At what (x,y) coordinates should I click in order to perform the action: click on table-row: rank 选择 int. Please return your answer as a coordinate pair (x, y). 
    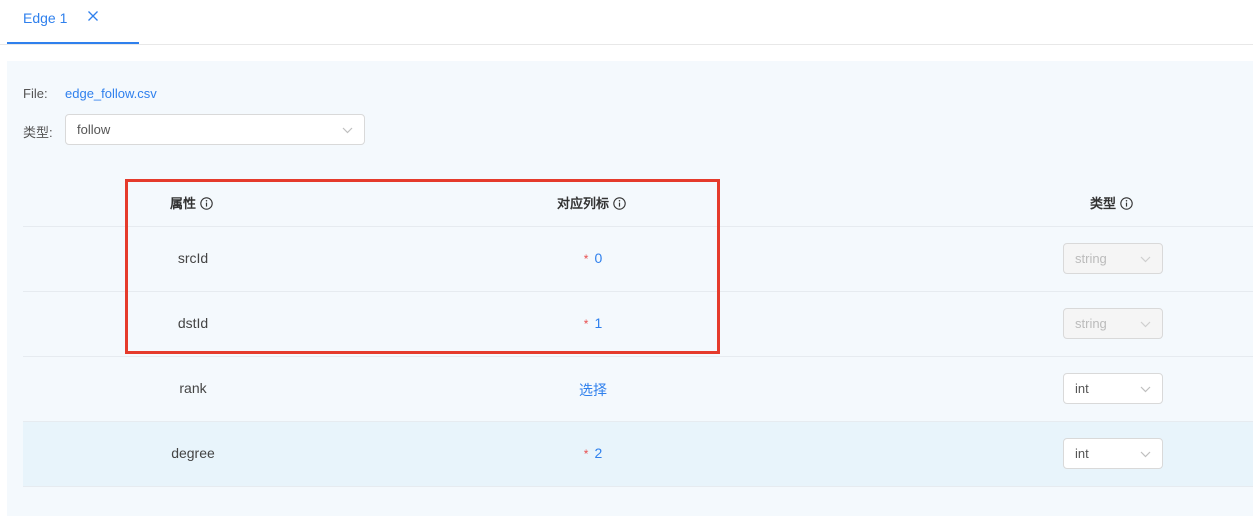
    Looking at the image, I should click on (638, 389).